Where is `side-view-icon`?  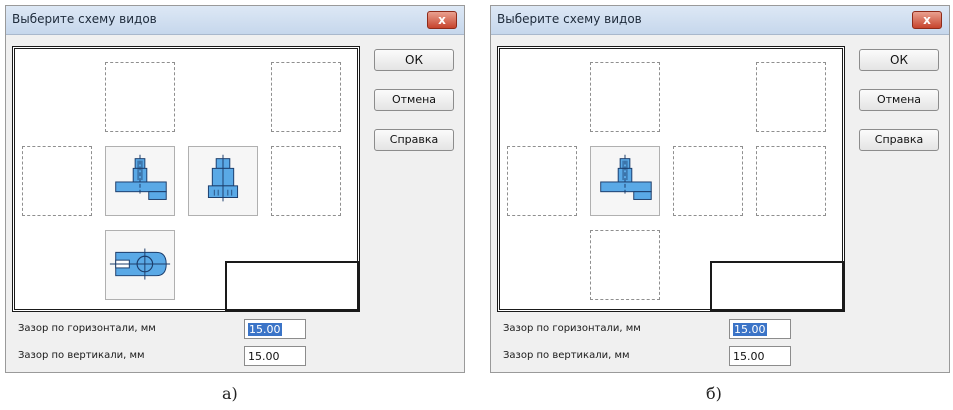
side-view-icon is located at coordinates (223, 178).